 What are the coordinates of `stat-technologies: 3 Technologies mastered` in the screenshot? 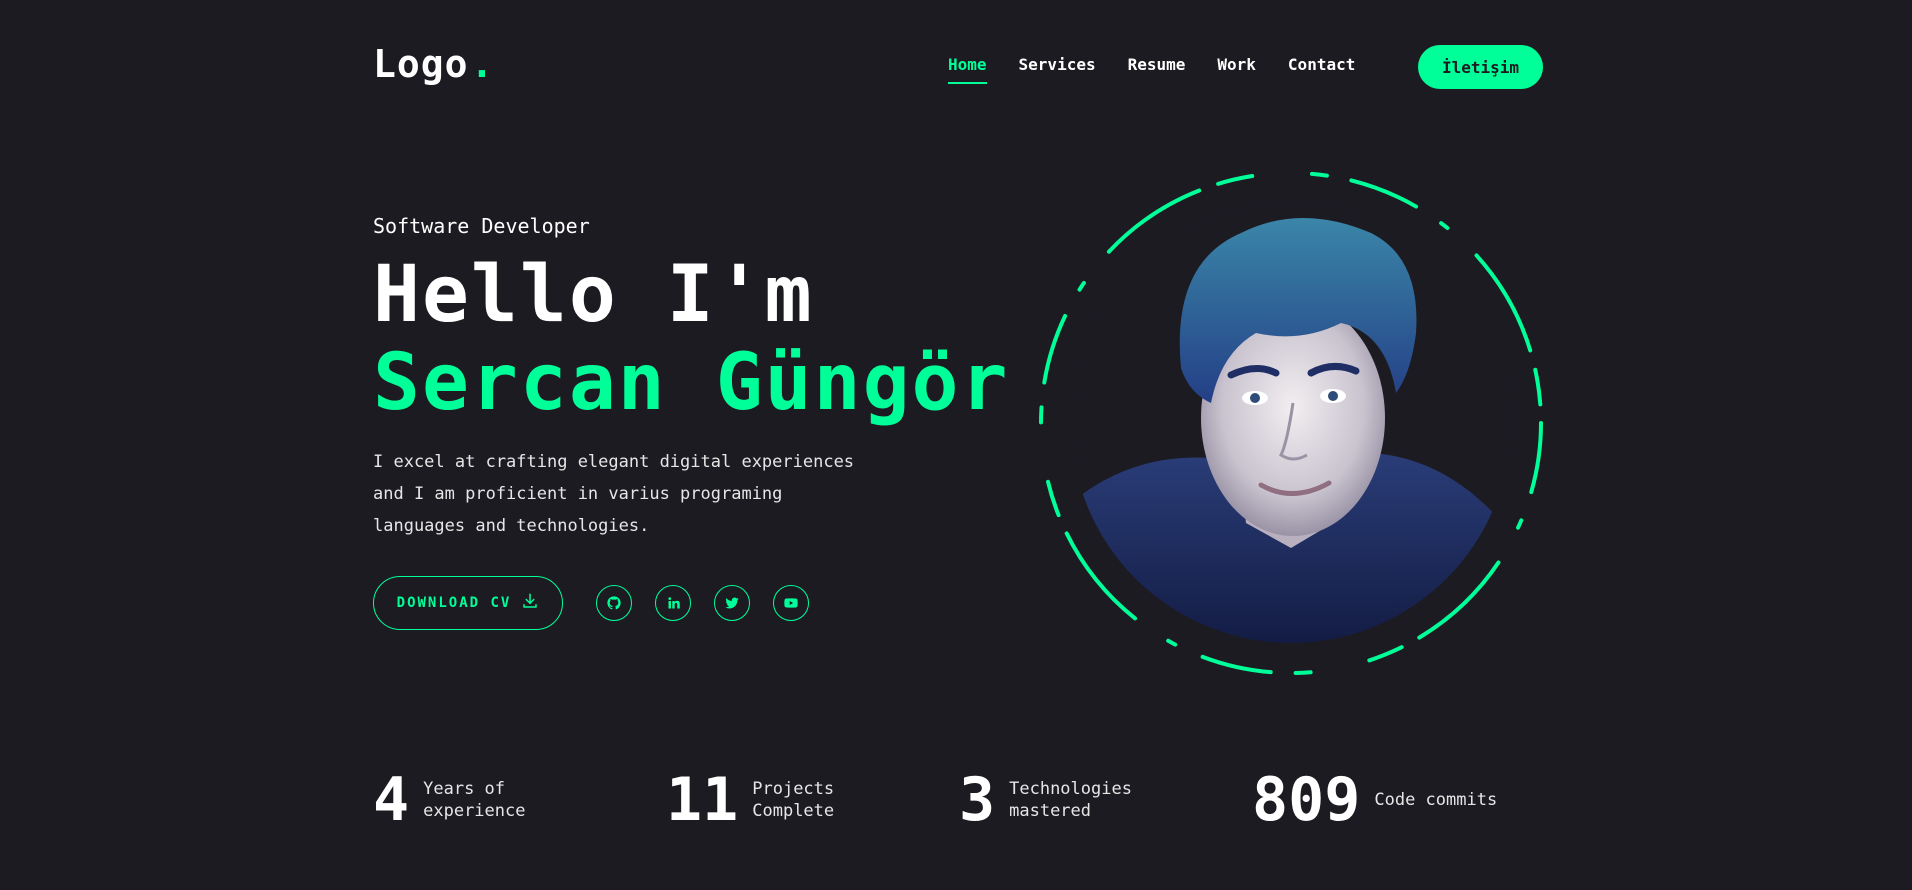 It's located at (1105, 800).